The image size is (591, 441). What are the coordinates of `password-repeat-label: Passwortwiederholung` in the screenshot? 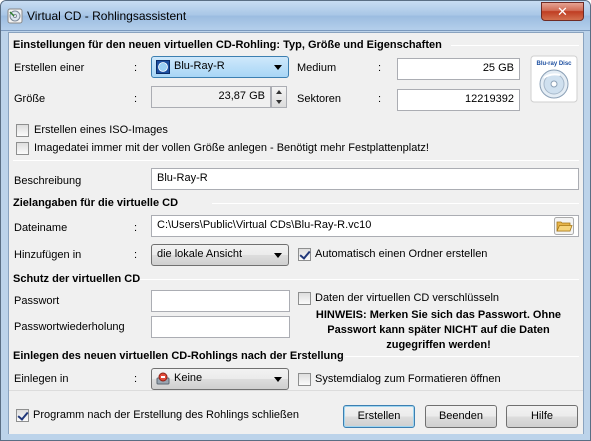 It's located at (69, 327).